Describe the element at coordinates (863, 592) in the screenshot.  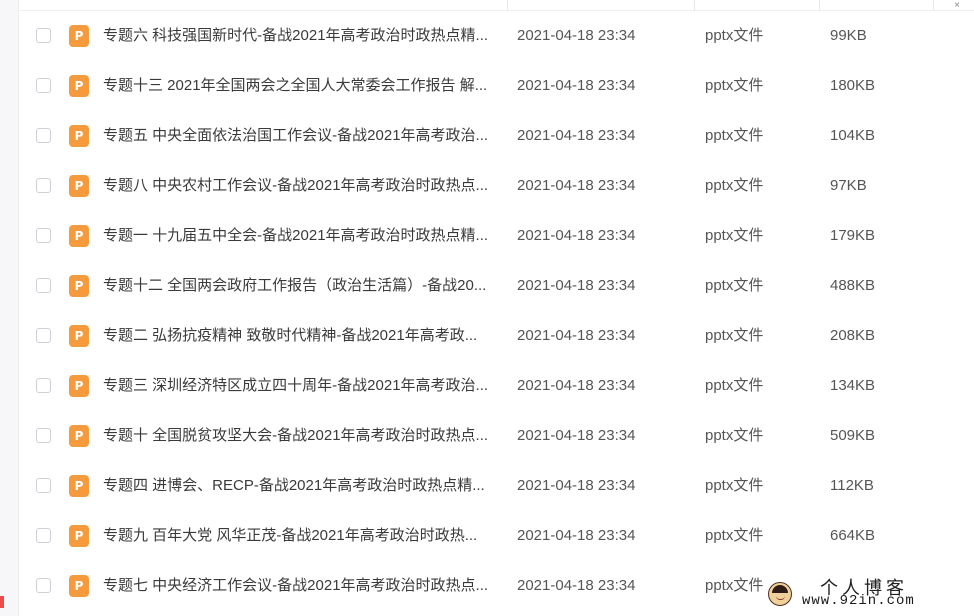
I see `site-watermark: 个人博客 www.92in.com` at that location.